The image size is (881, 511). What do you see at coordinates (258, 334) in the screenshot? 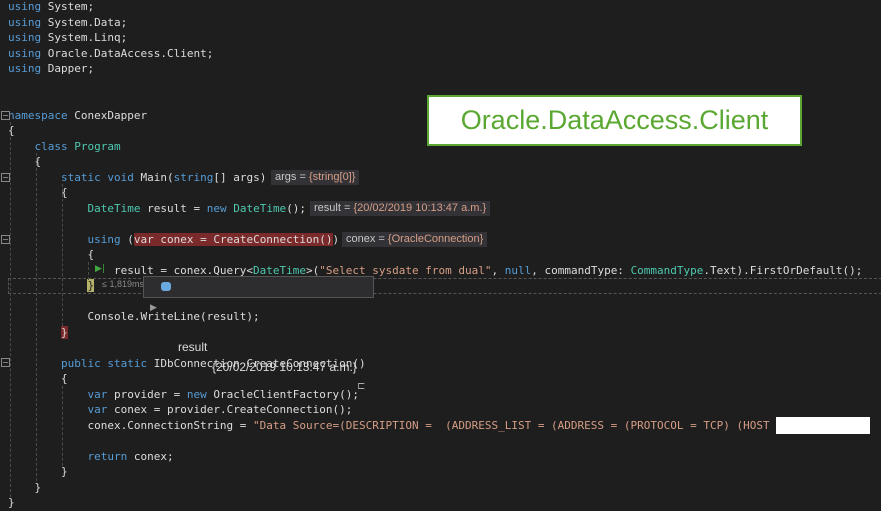
I see `datatip-popup: ▶ result {20/02/2019 10:13:47 a.m.} ⊏` at bounding box center [258, 334].